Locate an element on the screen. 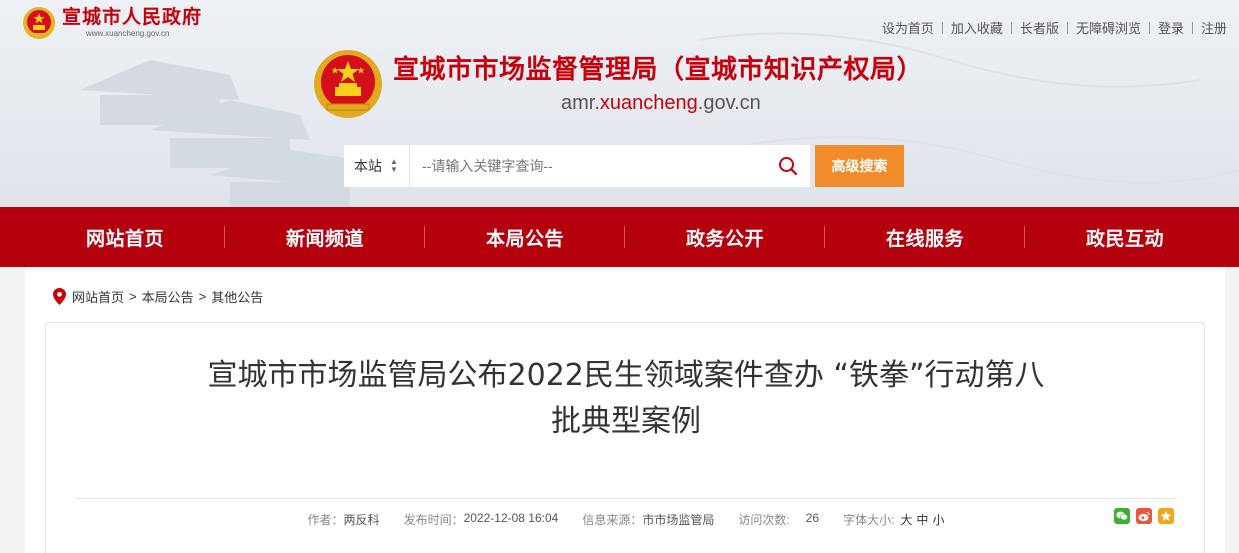  article-date: 发布时间： 2022-12-08 16:04 is located at coordinates (481, 519).